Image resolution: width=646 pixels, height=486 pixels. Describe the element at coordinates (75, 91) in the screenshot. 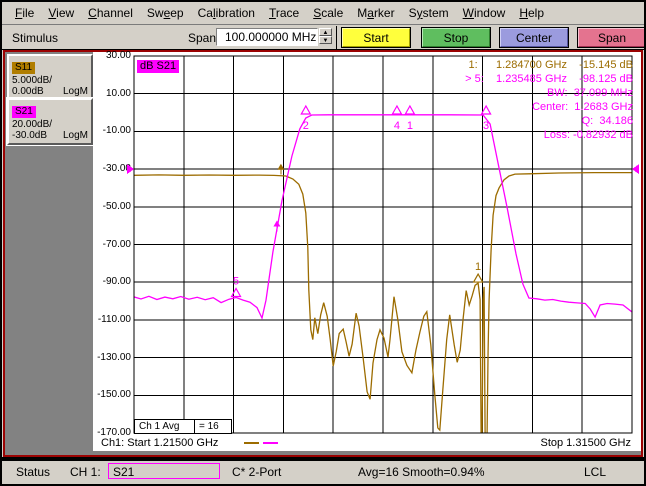

I see `trace-format-s11: LogM` at that location.